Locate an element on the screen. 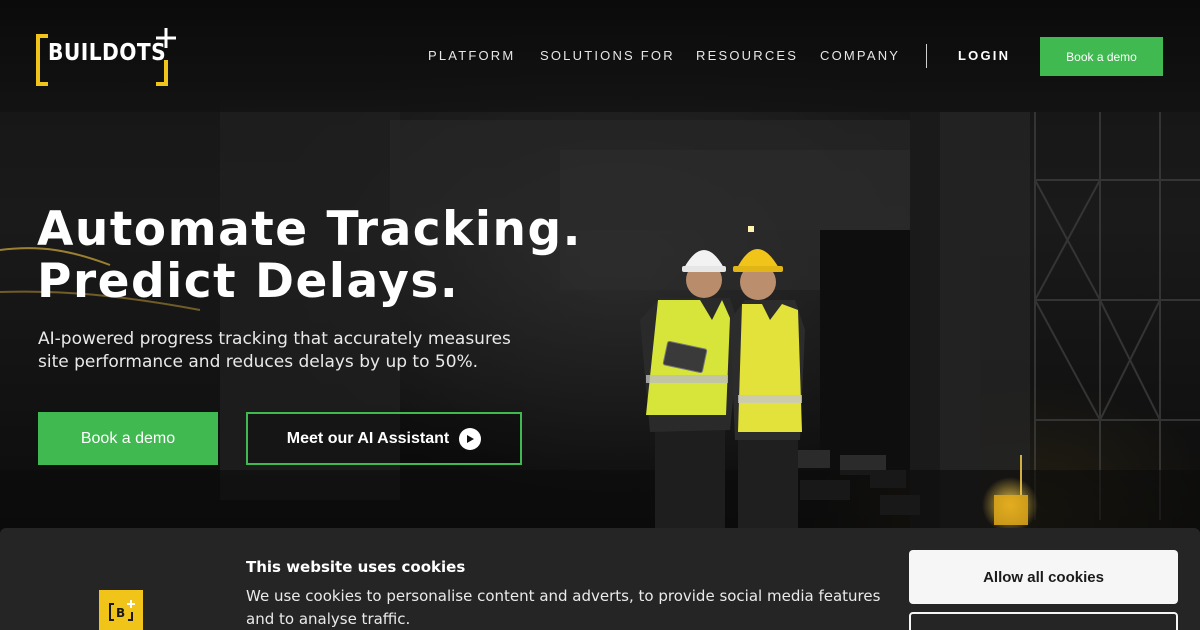  bracket-icon: B is located at coordinates (122, 610).